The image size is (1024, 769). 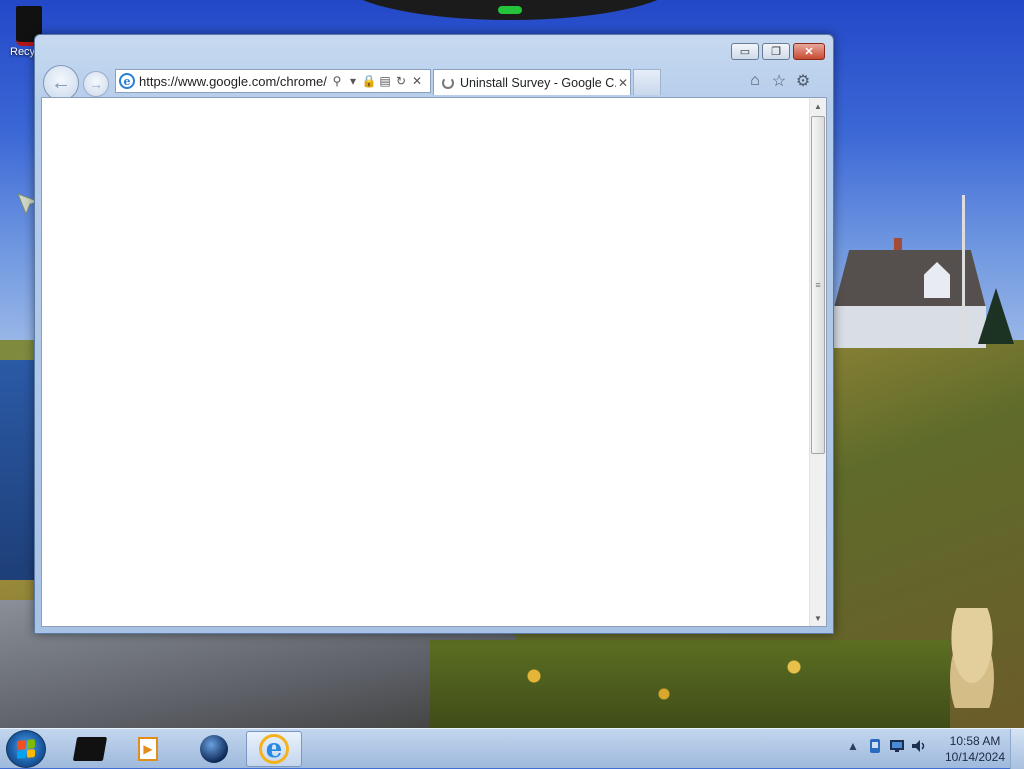 I want to click on minimize-button: ▭, so click(x=745, y=51).